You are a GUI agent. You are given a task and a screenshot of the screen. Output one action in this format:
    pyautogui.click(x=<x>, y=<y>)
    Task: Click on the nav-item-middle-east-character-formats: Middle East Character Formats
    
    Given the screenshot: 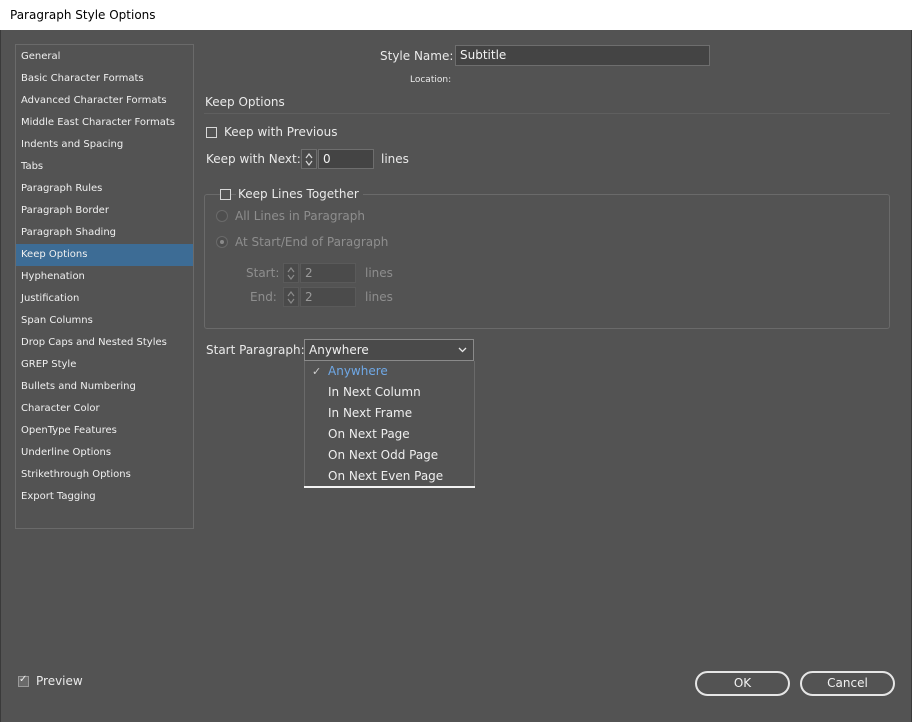 What is the action you would take?
    pyautogui.click(x=104, y=123)
    